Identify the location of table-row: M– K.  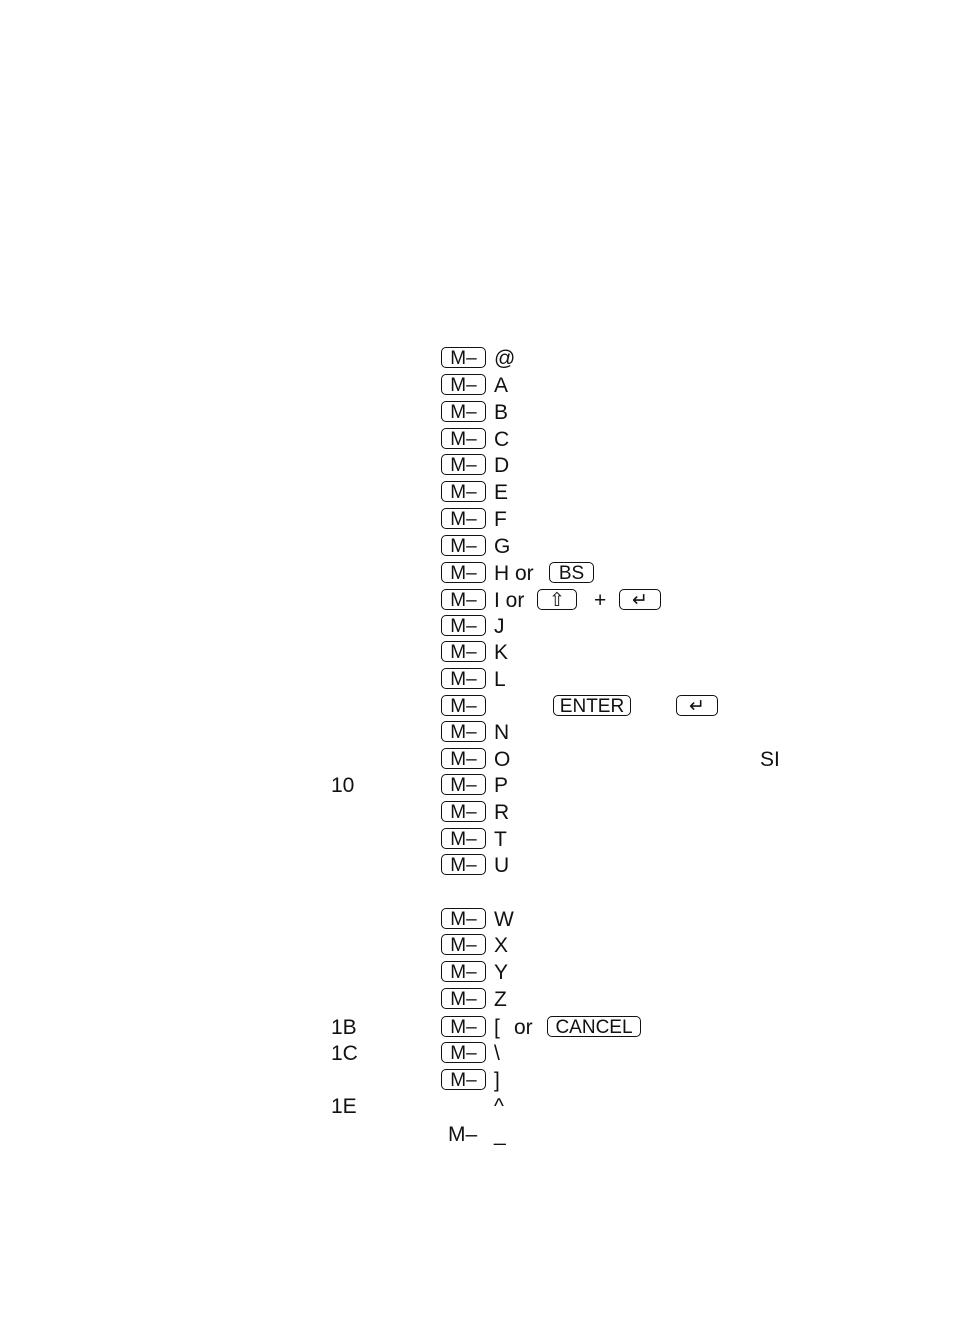
(477, 653).